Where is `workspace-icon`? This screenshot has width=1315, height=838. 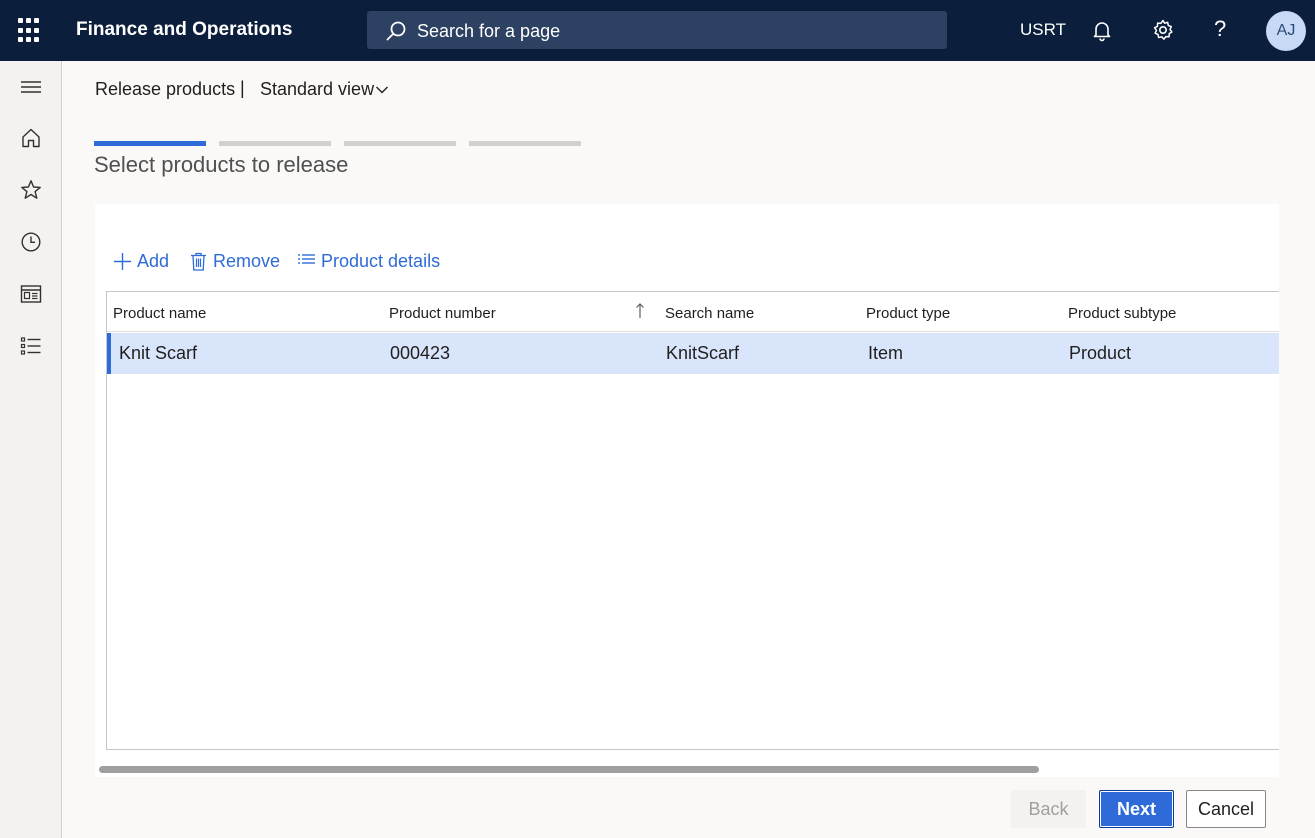 workspace-icon is located at coordinates (31, 294).